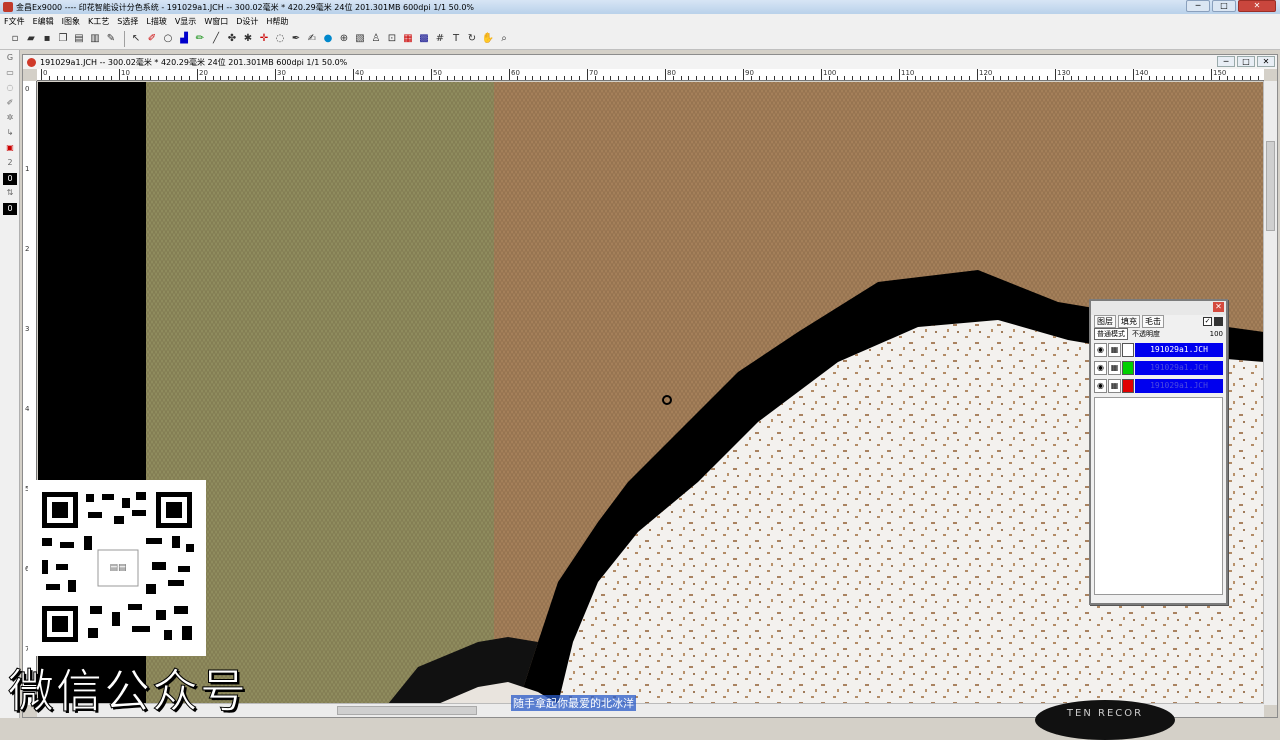 The image size is (1280, 740). I want to click on blend-mode-select: 普通模式, so click(1111, 334).